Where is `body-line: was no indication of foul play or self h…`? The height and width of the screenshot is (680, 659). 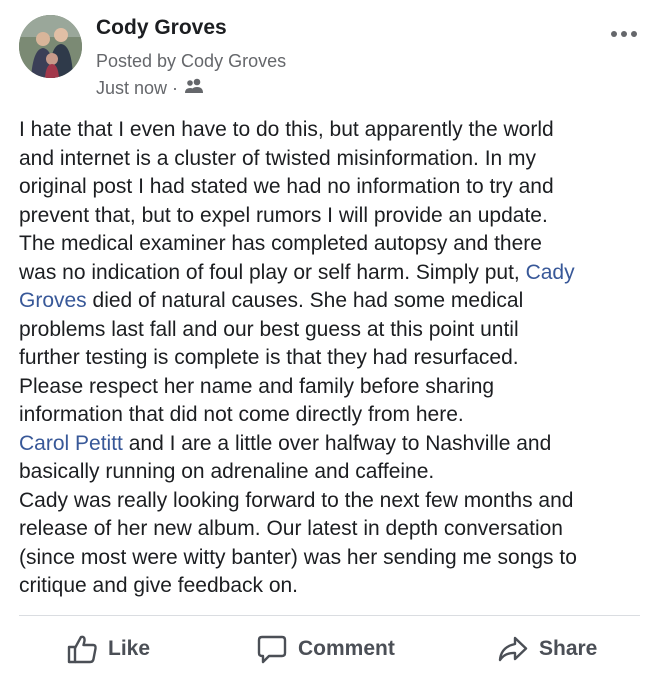
body-line: was no indication of foul play or self h… is located at coordinates (334, 273).